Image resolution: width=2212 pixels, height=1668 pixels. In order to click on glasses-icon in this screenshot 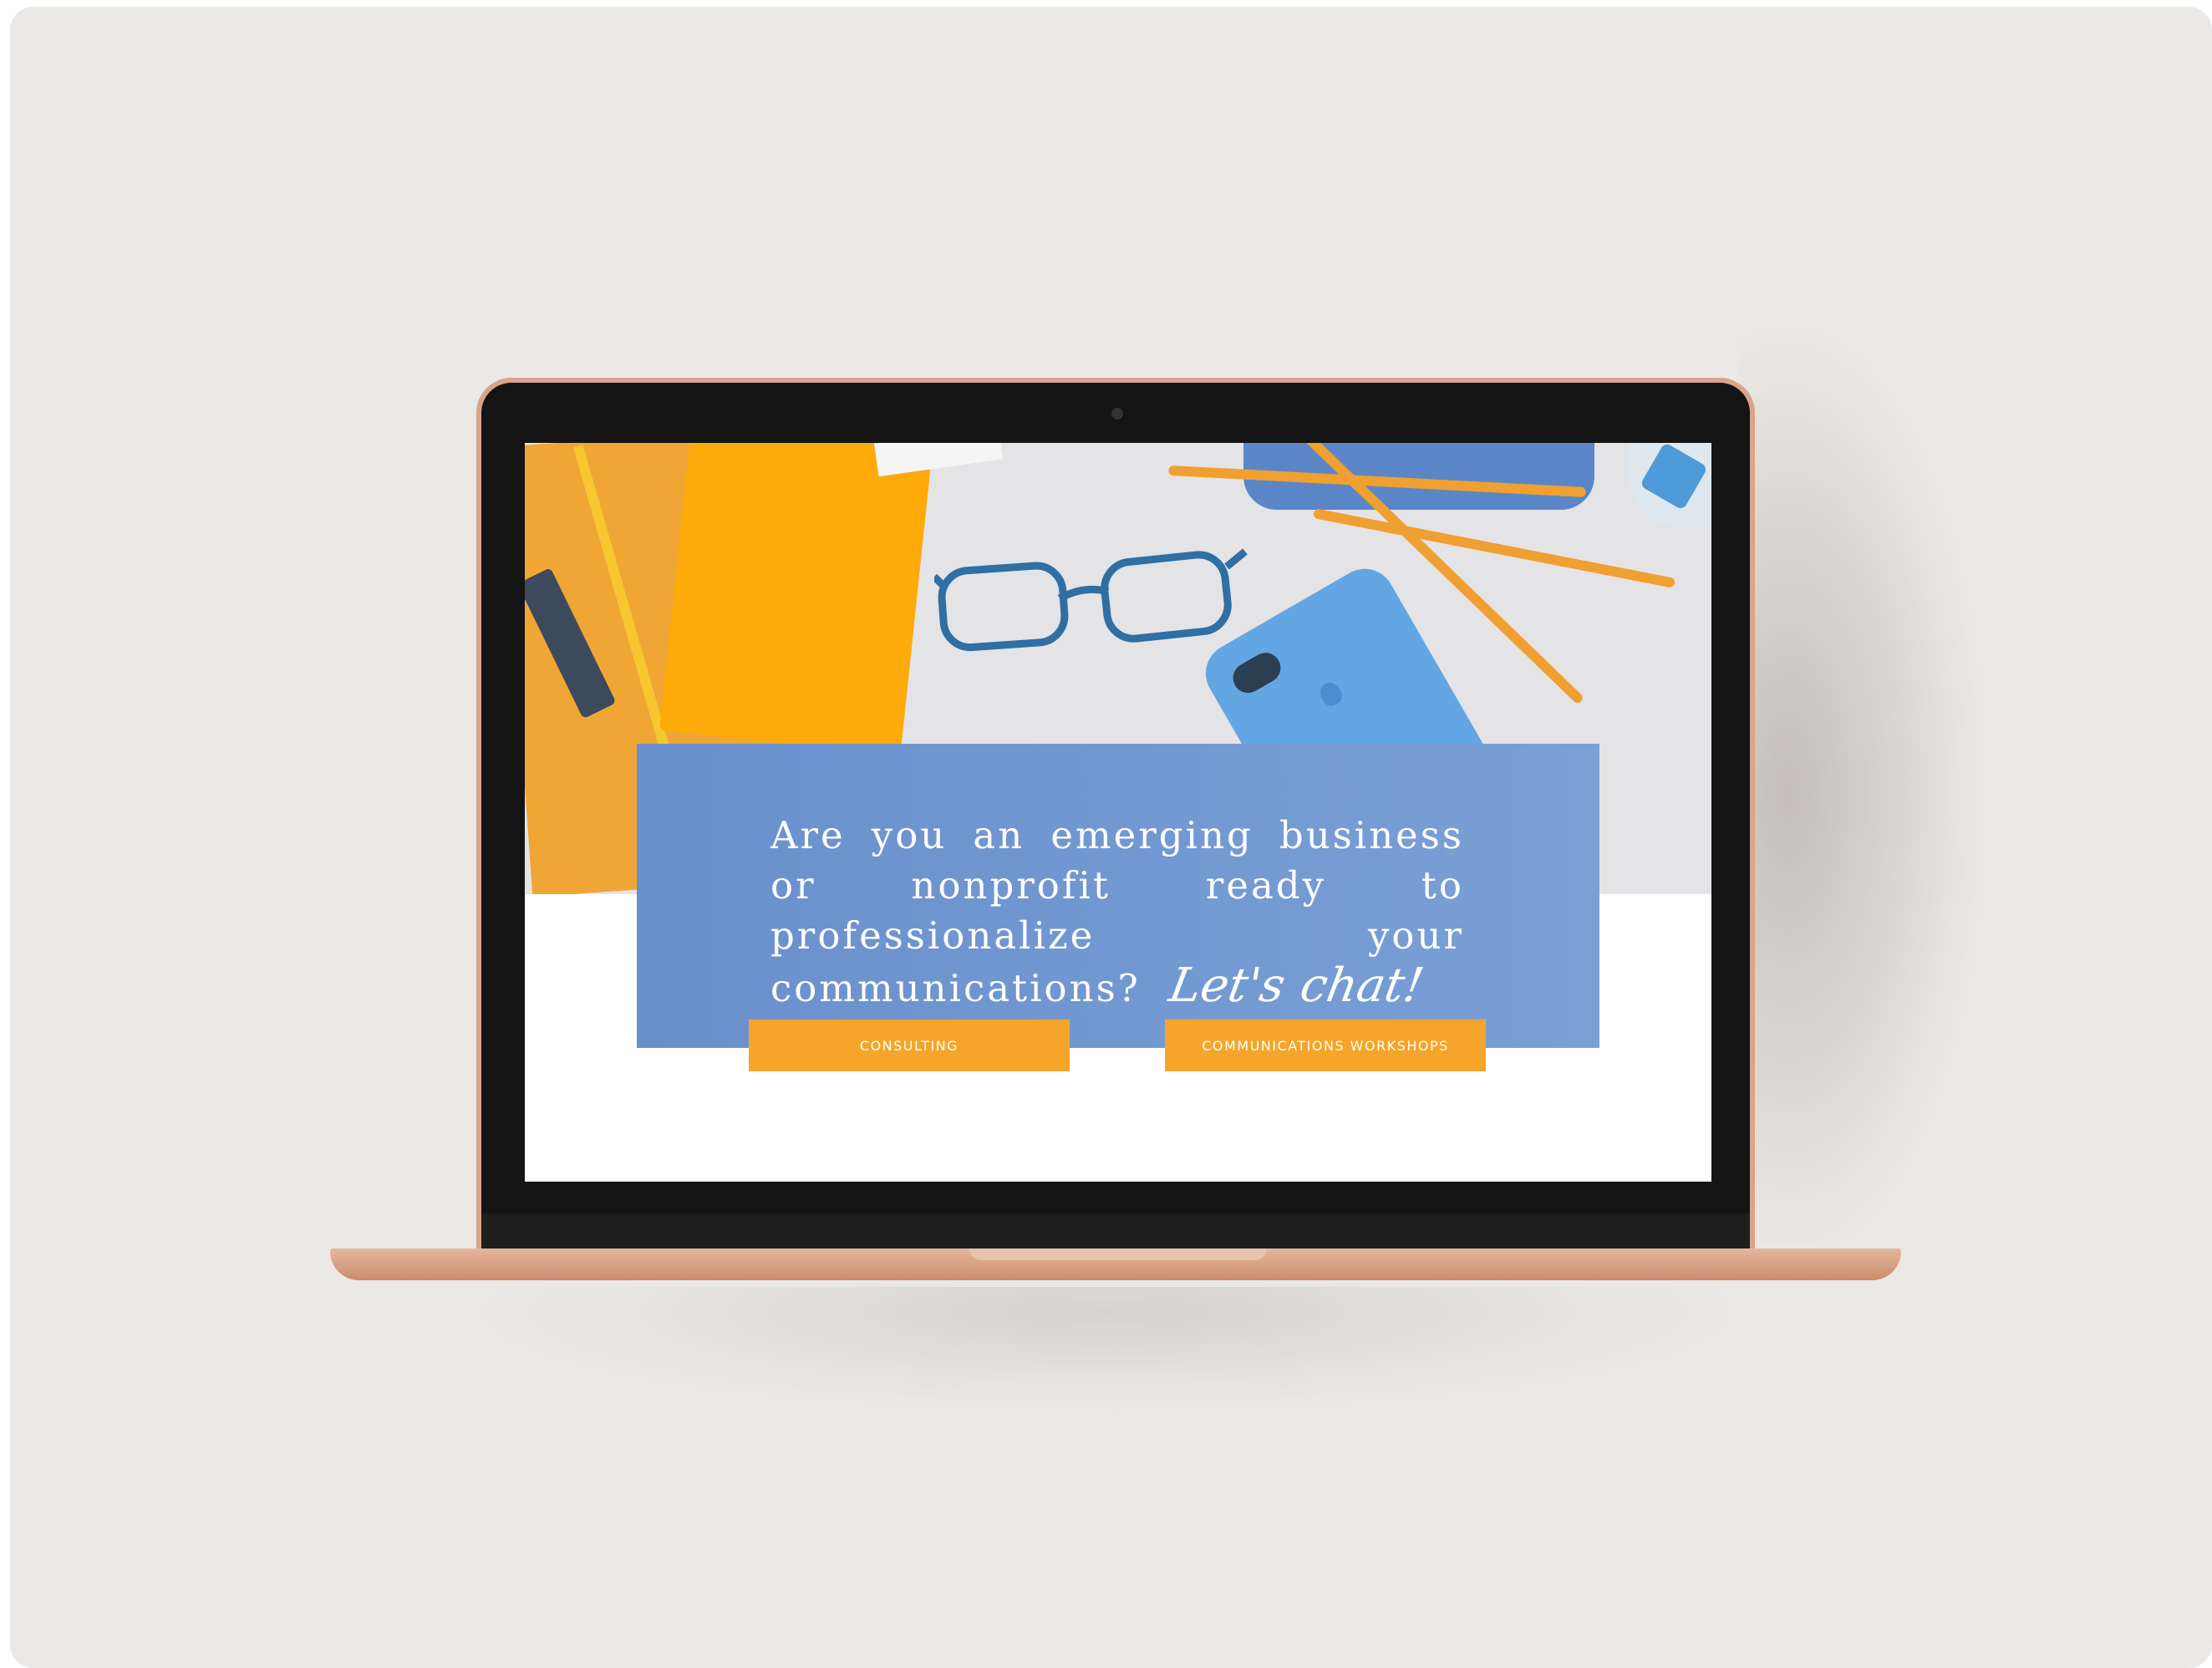, I will do `click(1091, 600)`.